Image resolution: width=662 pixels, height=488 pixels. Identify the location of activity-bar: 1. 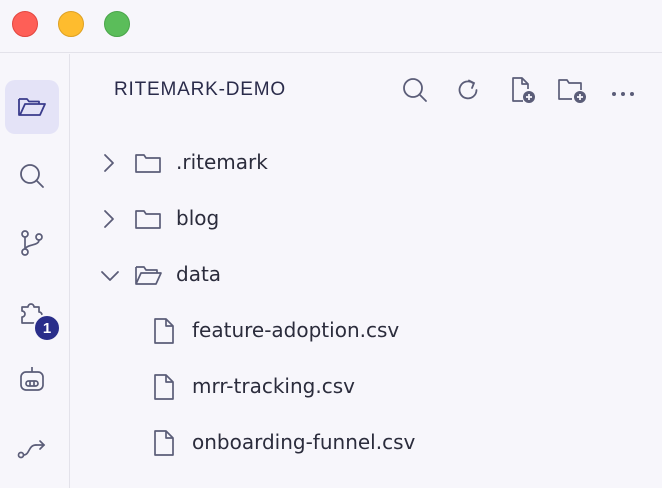
(35, 271).